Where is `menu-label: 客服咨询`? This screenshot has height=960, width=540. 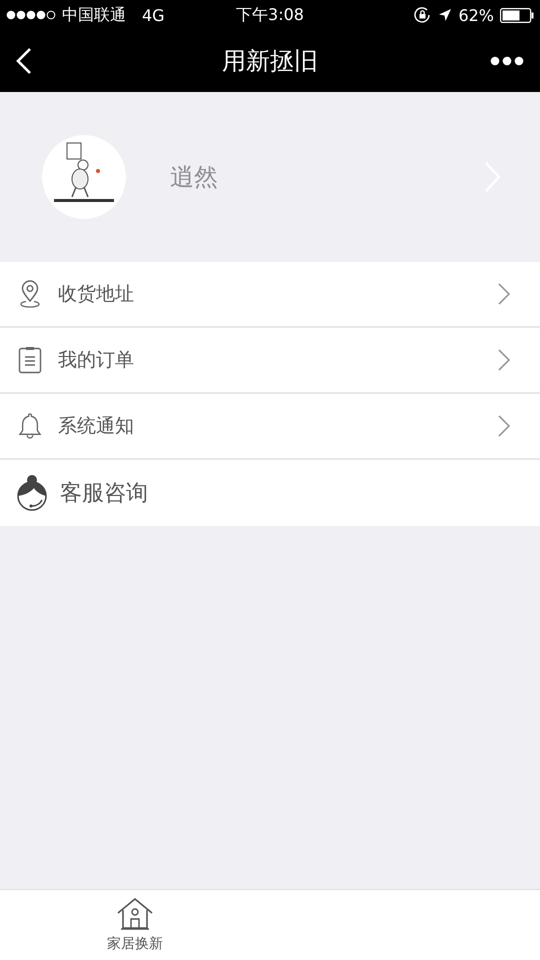
menu-label: 客服咨询 is located at coordinates (104, 494).